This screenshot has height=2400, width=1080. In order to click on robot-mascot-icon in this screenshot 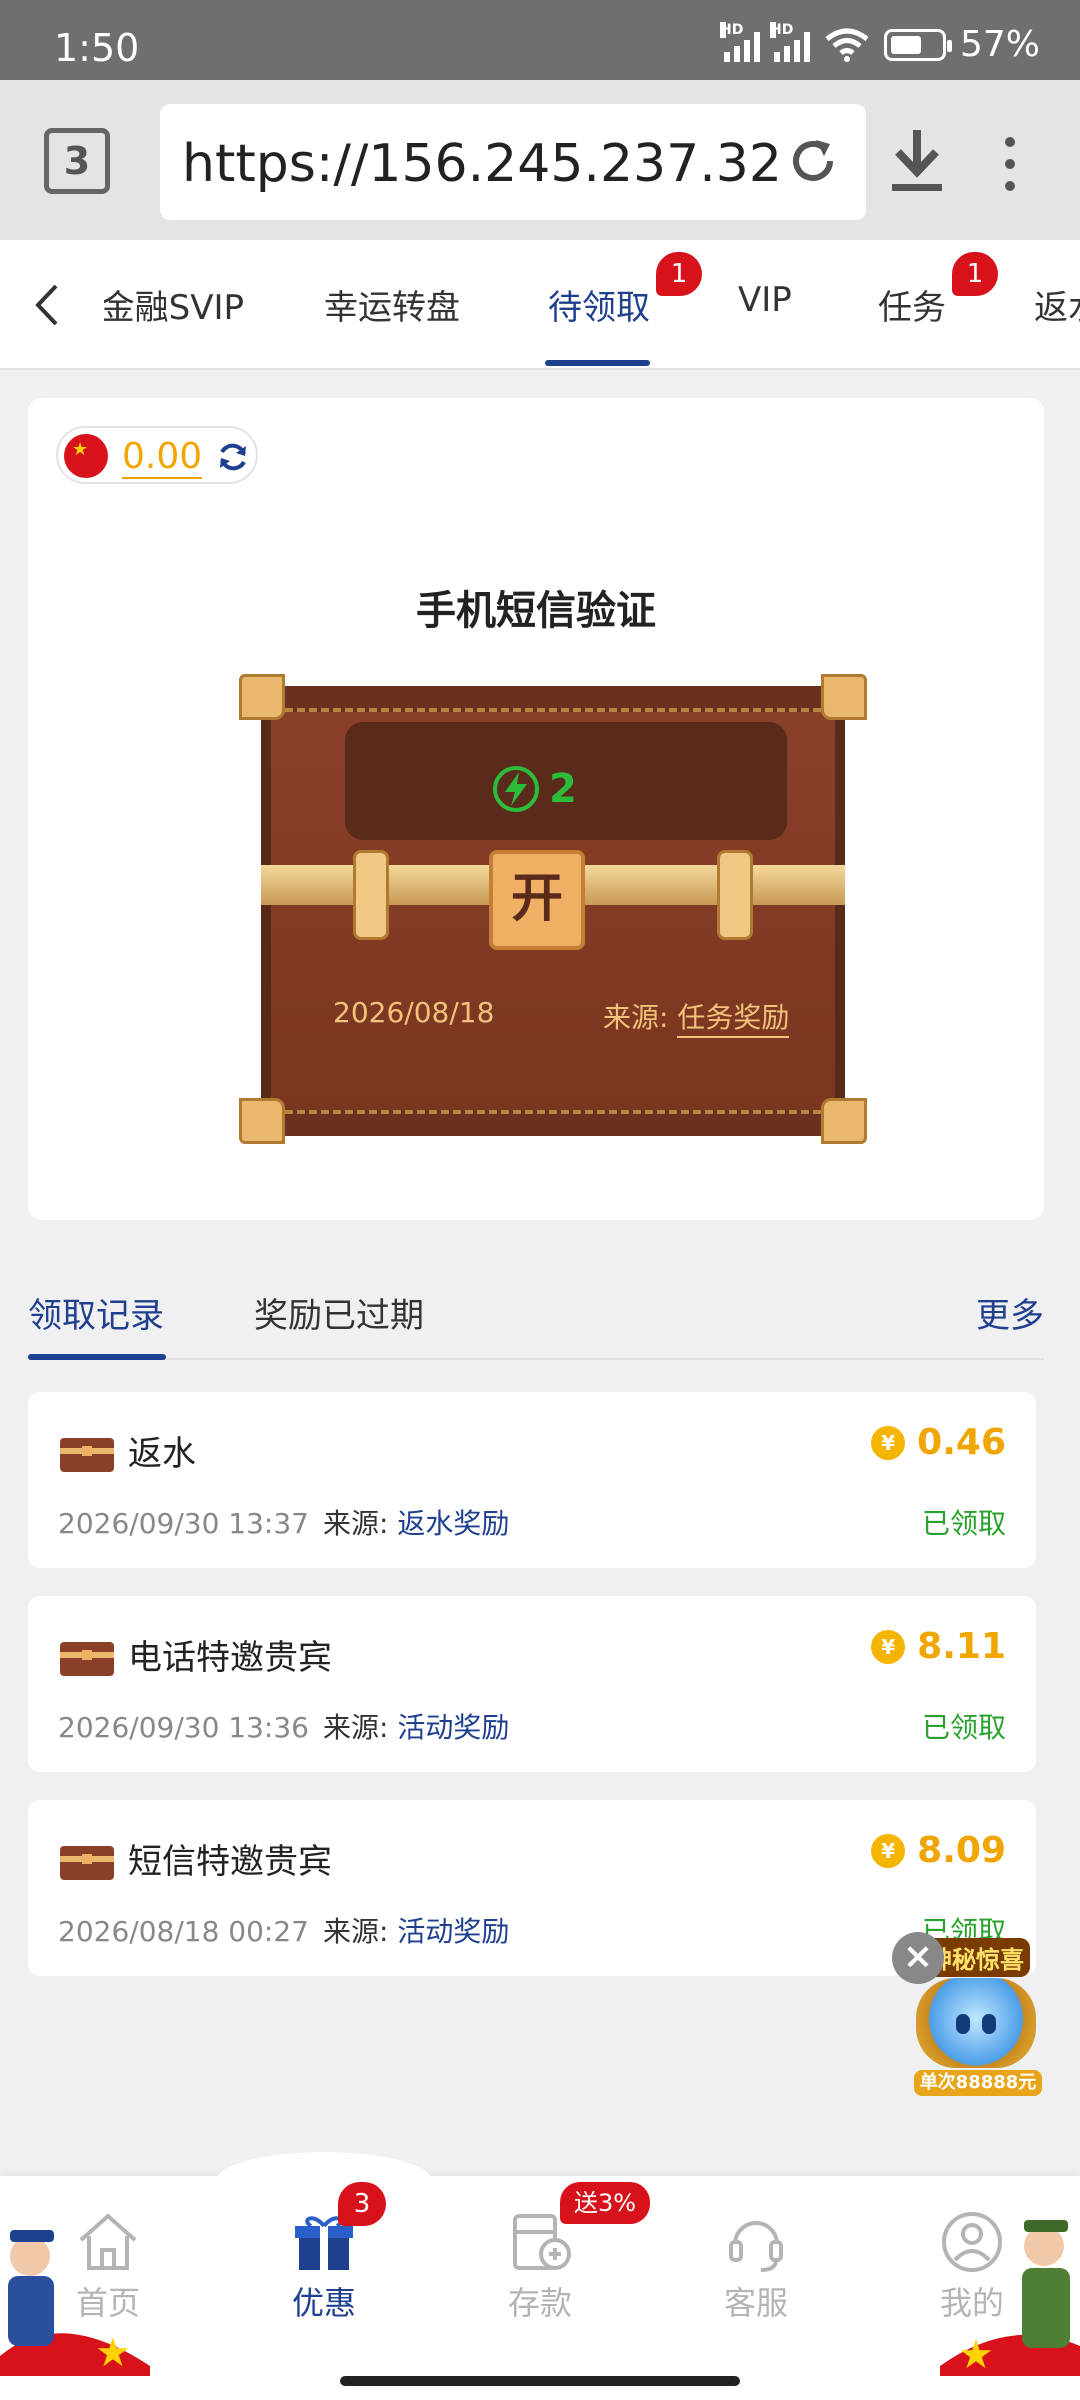, I will do `click(976, 2023)`.